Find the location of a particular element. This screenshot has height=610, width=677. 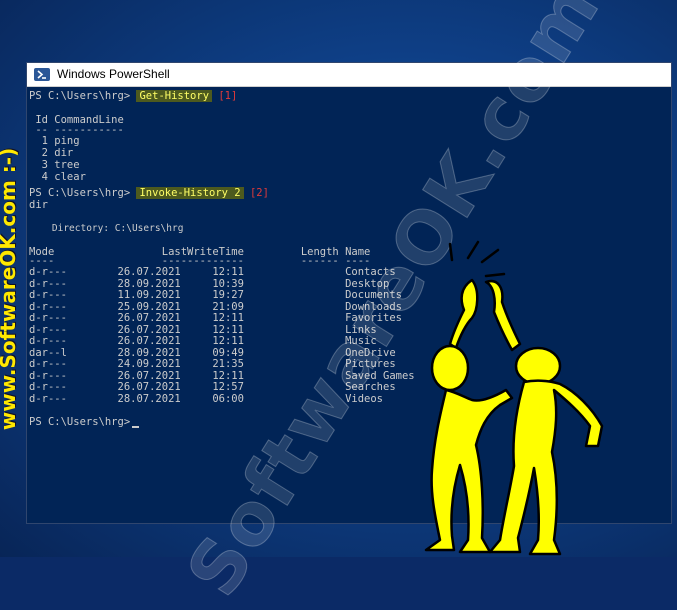

powershell-icon is located at coordinates (42, 74).